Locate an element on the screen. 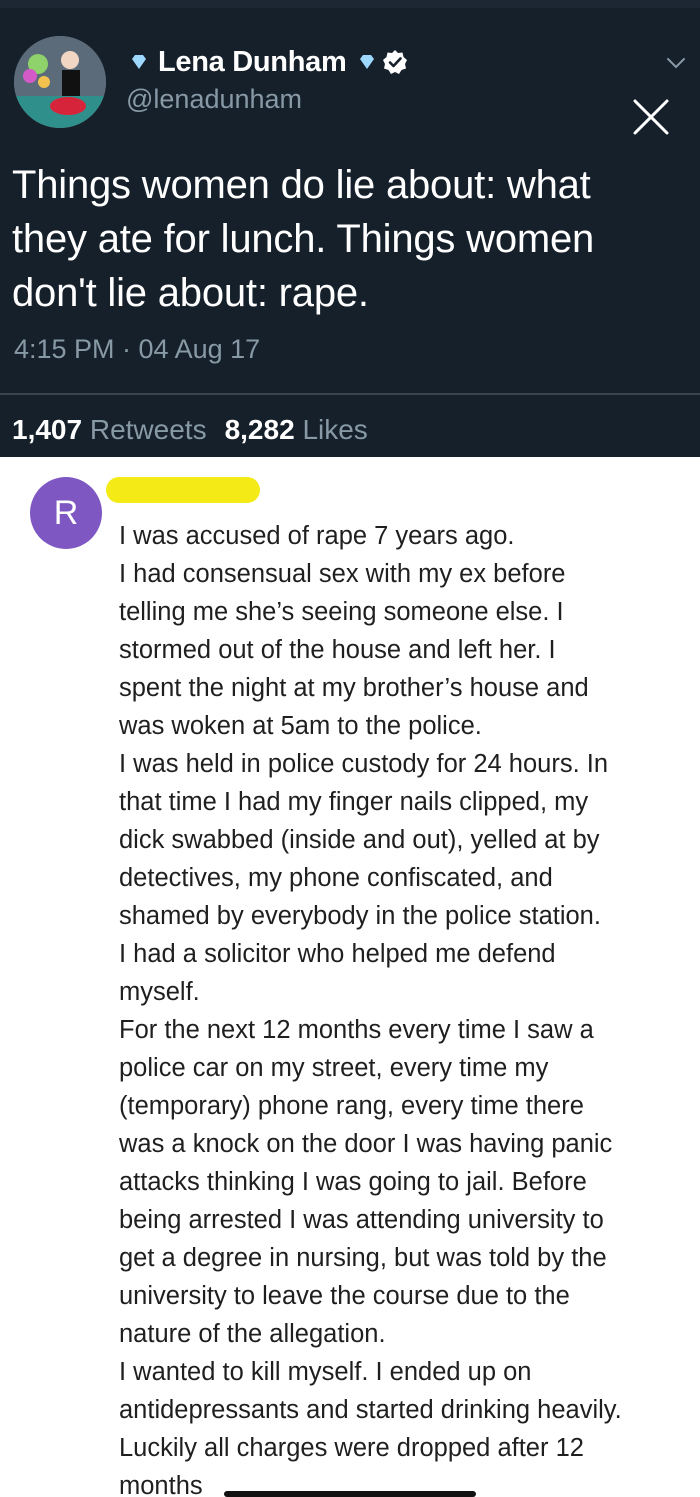 The width and height of the screenshot is (700, 1497). reply-line: I was accused of rape 7 years ago. is located at coordinates (317, 536).